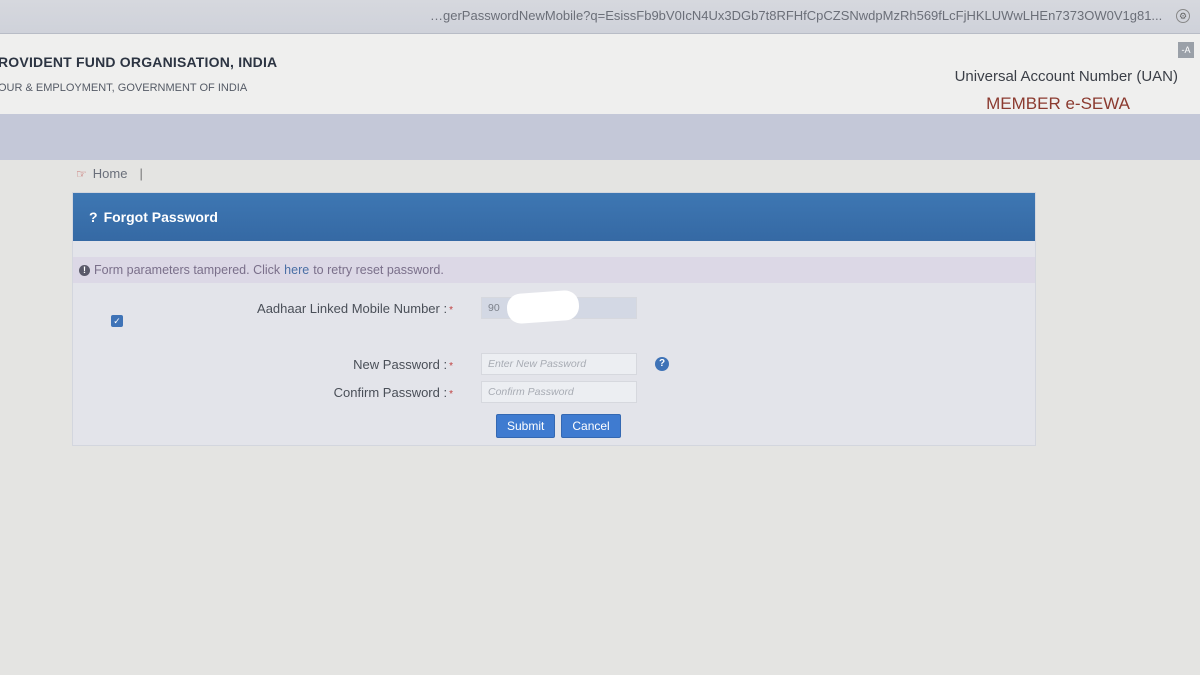  I want to click on breadcrumb-home-link: Home, so click(110, 173).